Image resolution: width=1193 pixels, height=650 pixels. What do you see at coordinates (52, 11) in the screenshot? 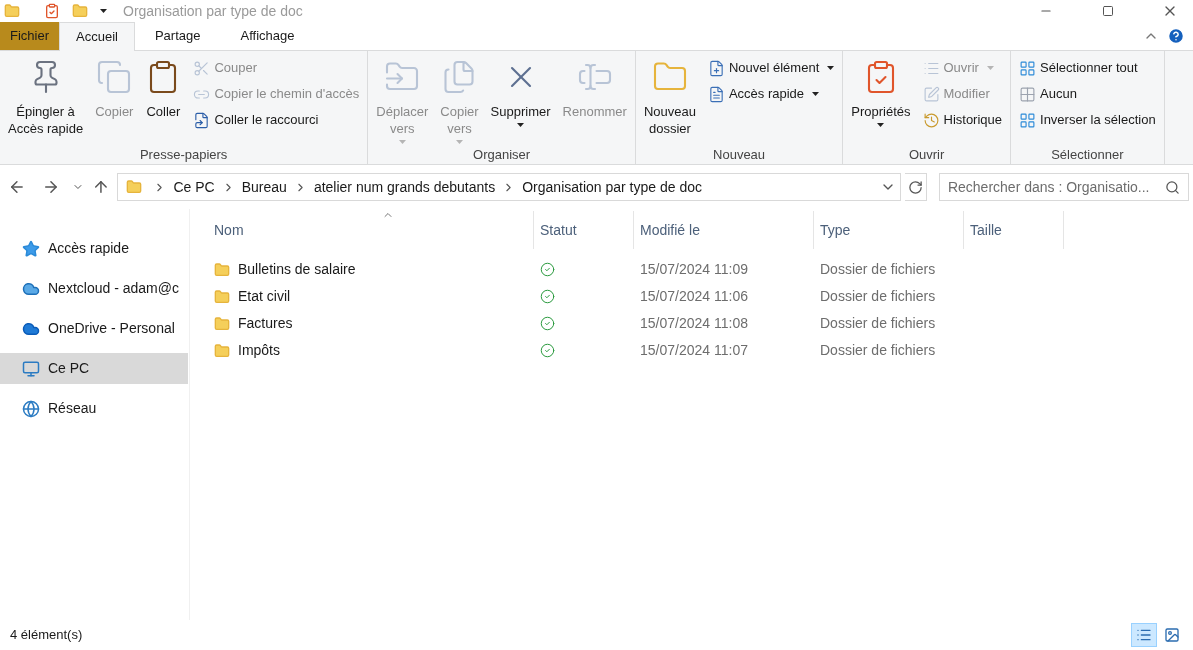
I see `properties-icon` at bounding box center [52, 11].